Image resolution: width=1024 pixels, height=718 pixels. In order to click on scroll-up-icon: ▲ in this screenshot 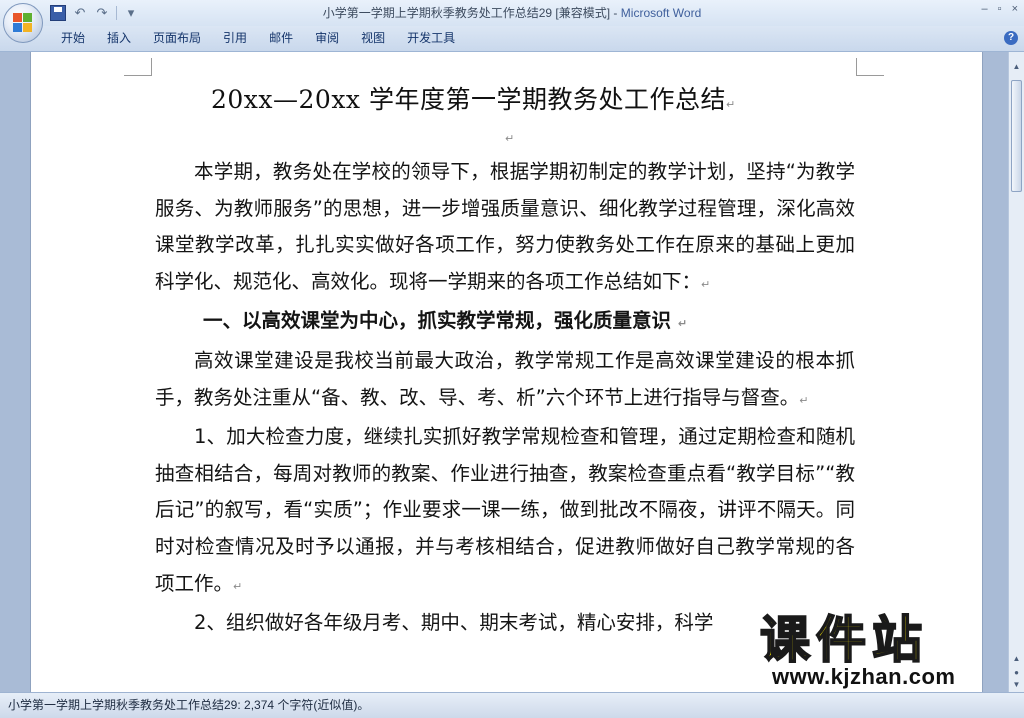, I will do `click(1016, 67)`.